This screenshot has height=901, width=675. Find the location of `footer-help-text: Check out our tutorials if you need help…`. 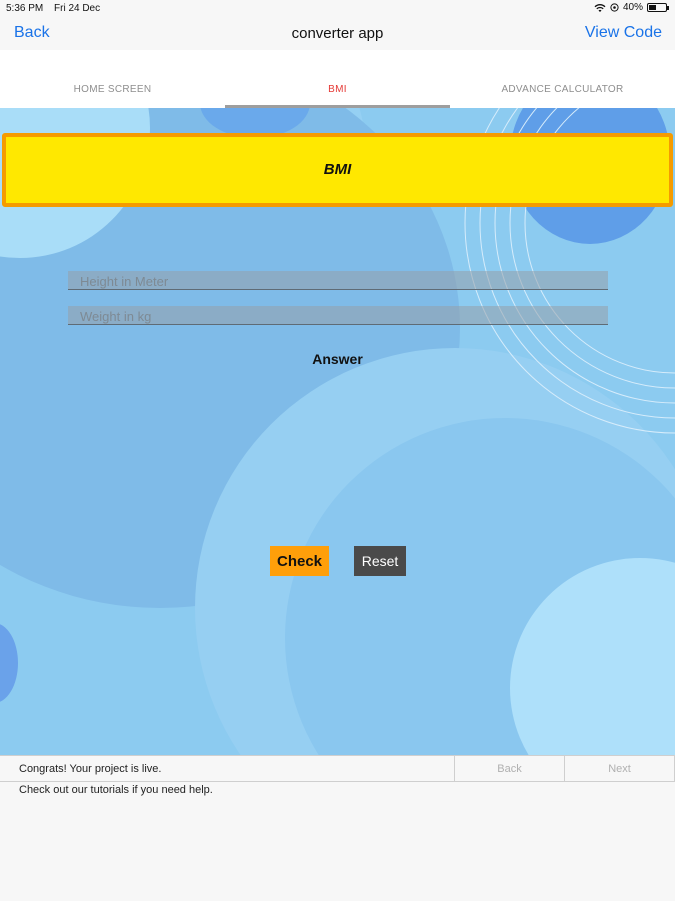

footer-help-text: Check out our tutorials if you need help… is located at coordinates (116, 790).